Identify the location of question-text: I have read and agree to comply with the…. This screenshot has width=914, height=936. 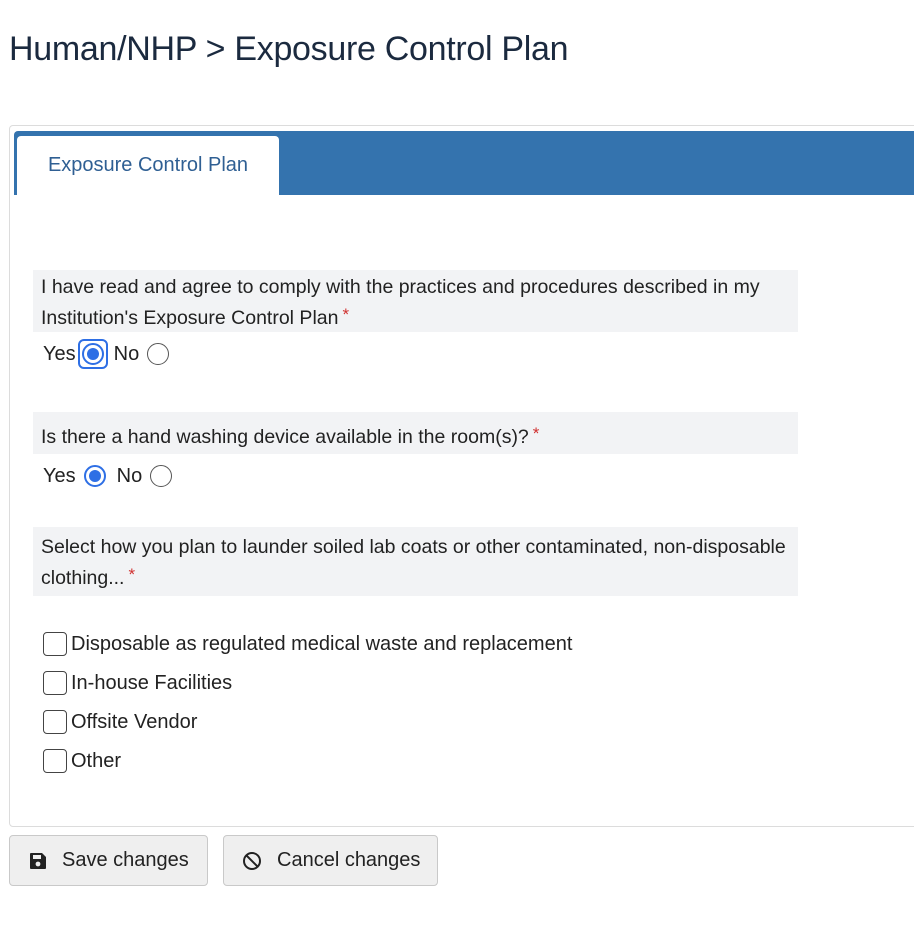
(400, 302).